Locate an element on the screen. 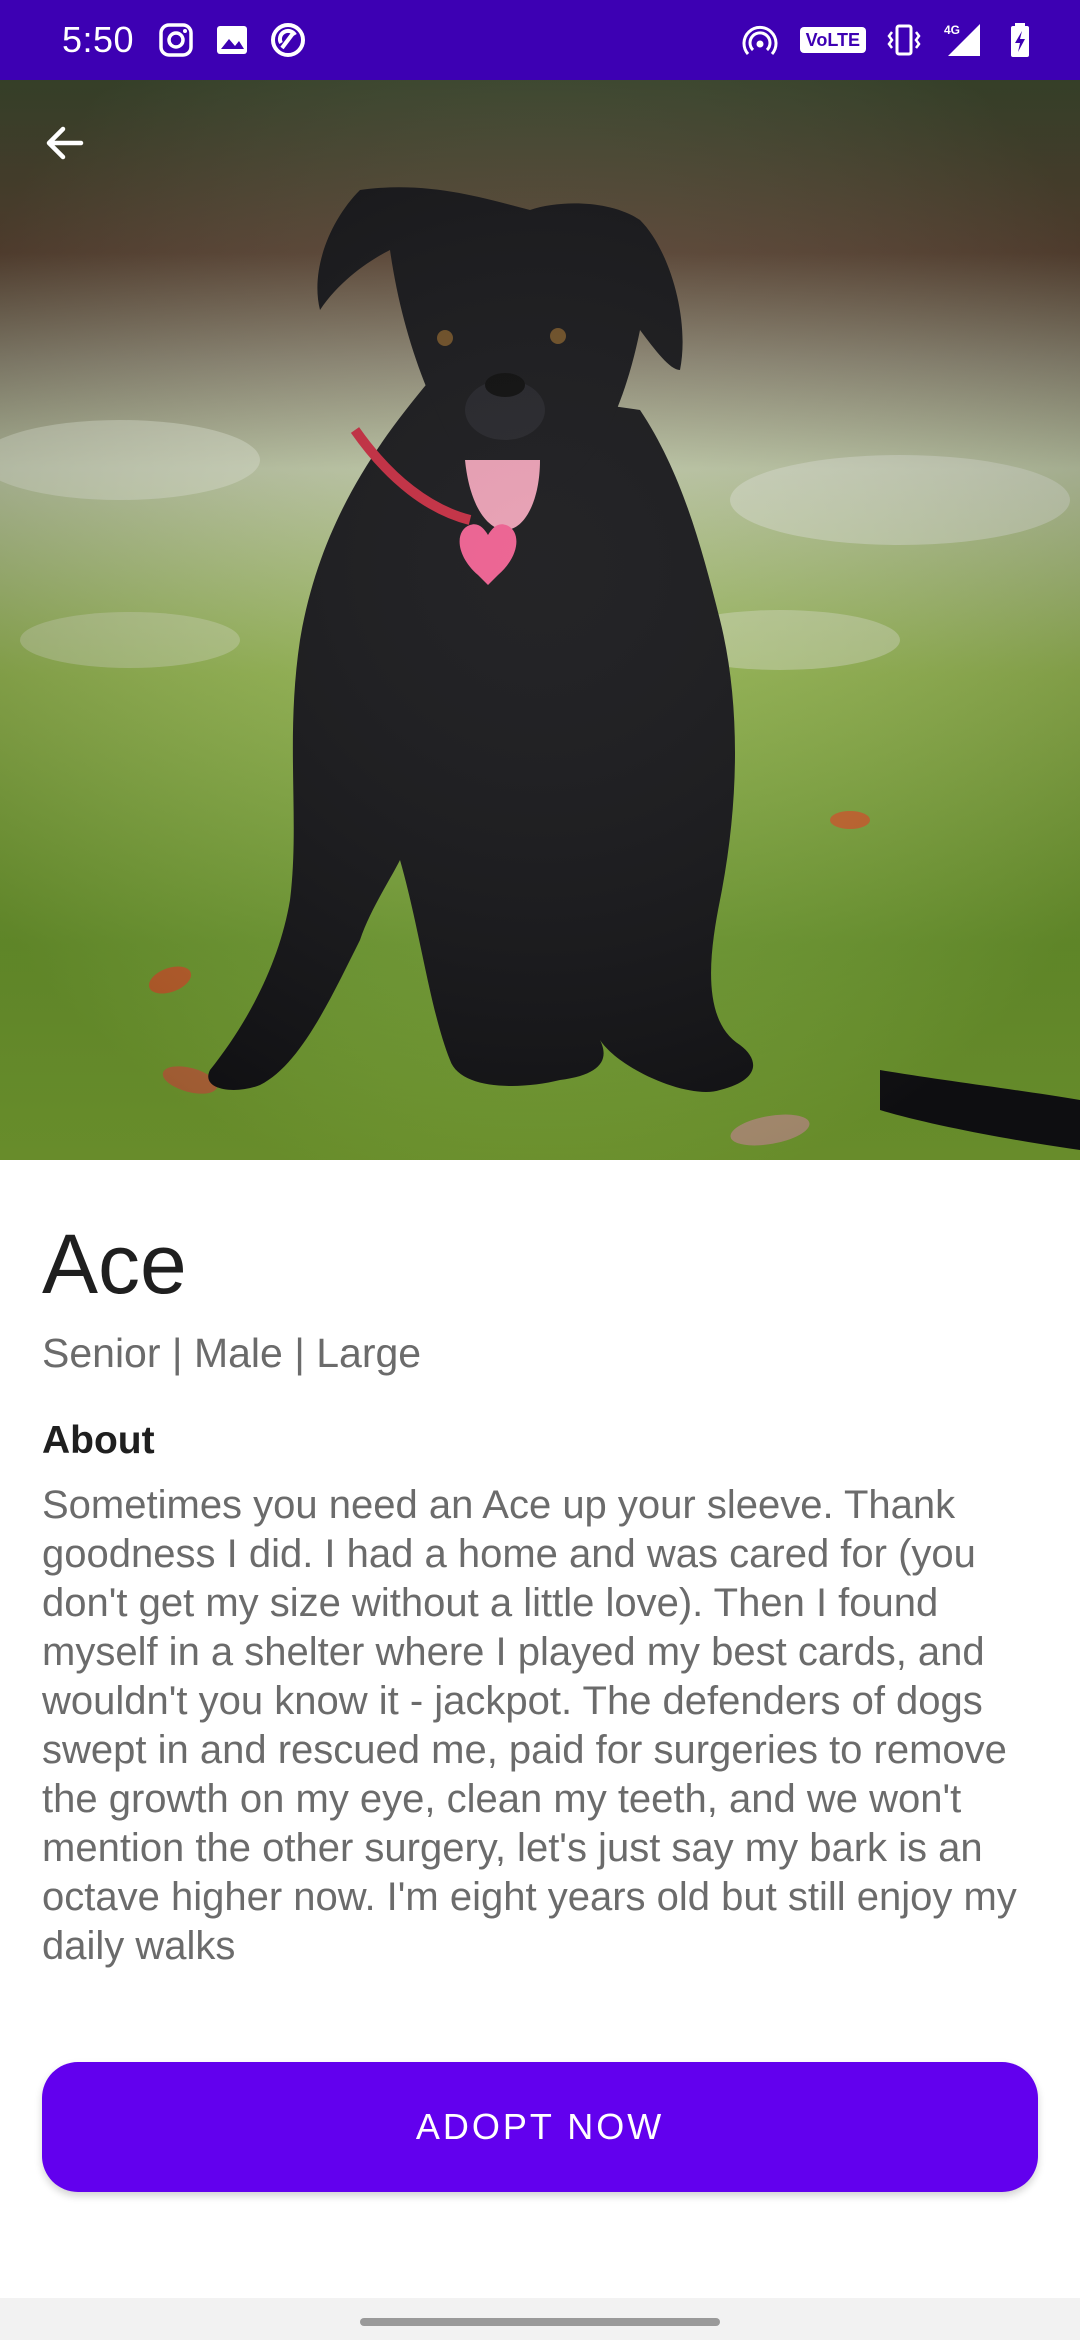 This screenshot has width=1080, height=2340. svg-text: 4G is located at coordinates (952, 30).